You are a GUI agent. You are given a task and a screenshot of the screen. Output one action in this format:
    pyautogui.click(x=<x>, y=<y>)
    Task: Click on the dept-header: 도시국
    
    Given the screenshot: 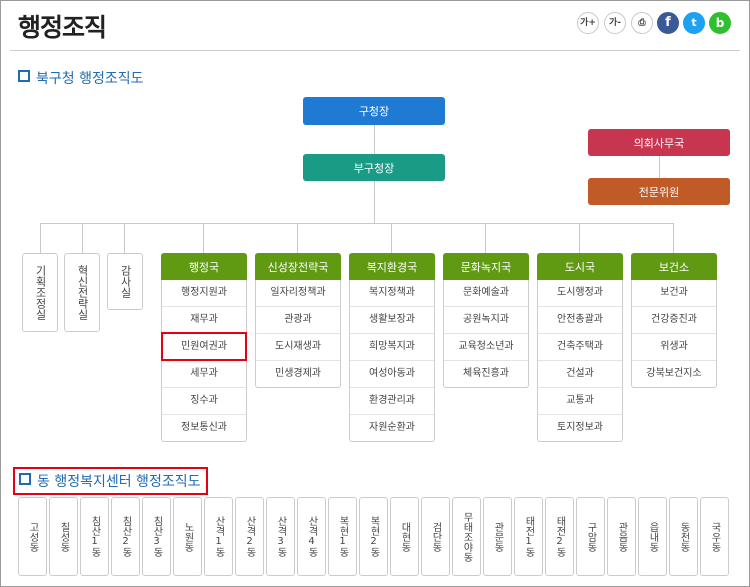 What is the action you would take?
    pyautogui.click(x=580, y=266)
    